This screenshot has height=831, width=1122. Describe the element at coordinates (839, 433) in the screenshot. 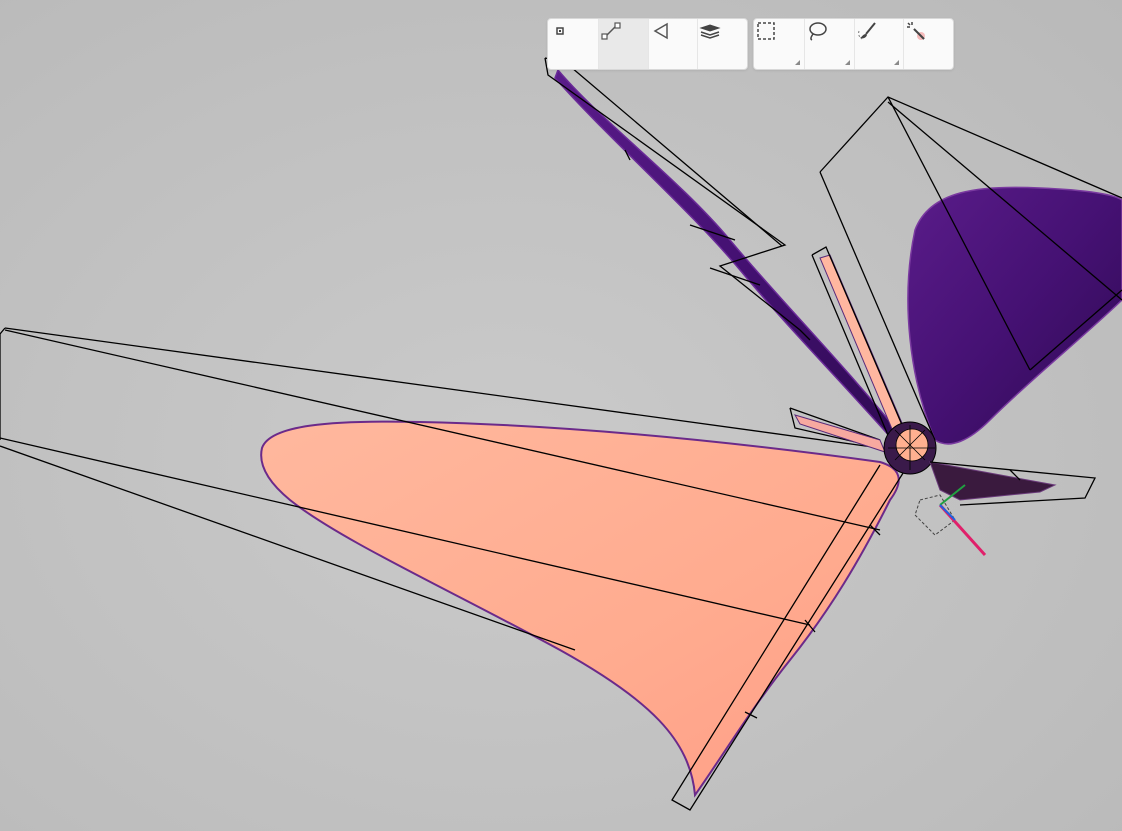

I see `salmon-blade-stub` at that location.